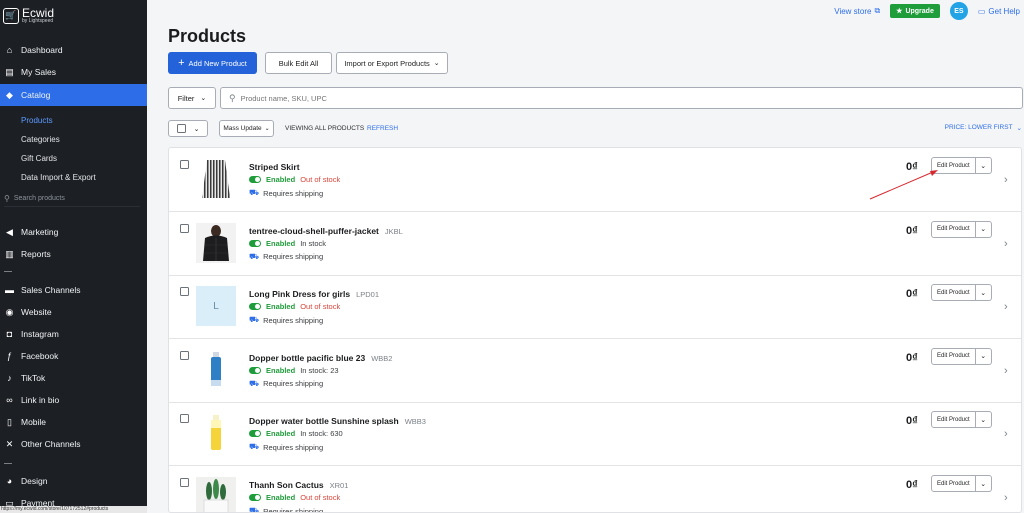  Describe the element at coordinates (72, 199) in the screenshot. I see `sidebar-search: ⚲ Search products` at that location.